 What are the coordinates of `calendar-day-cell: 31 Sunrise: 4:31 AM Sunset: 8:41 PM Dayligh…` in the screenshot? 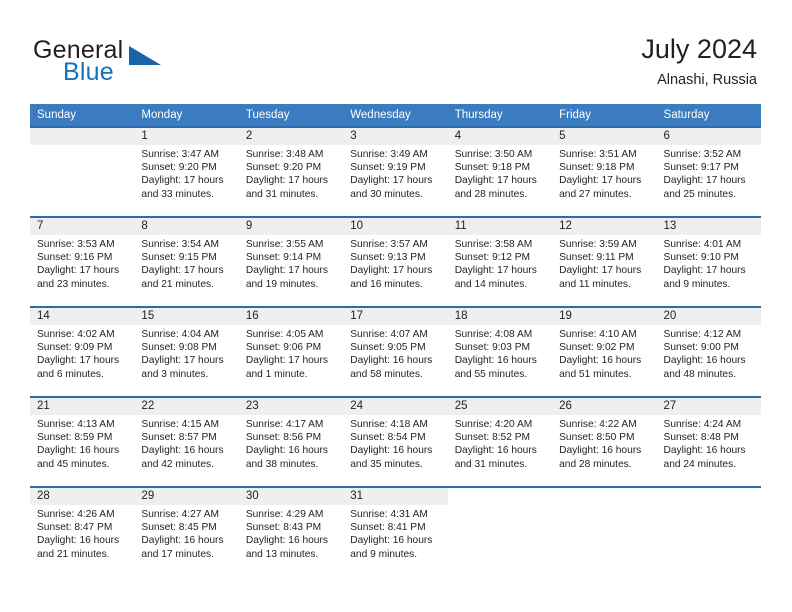 It's located at (395, 531).